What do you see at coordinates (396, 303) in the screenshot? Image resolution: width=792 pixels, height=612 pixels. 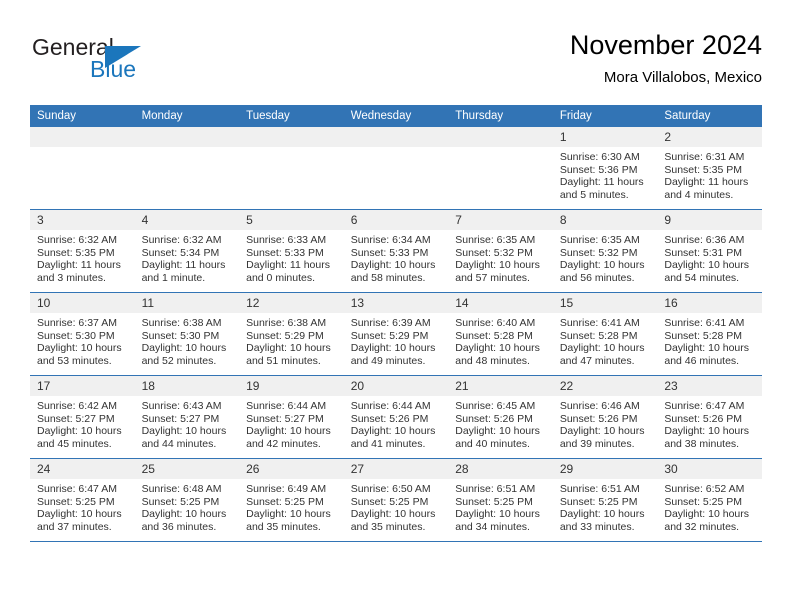 I see `day-number: 13` at bounding box center [396, 303].